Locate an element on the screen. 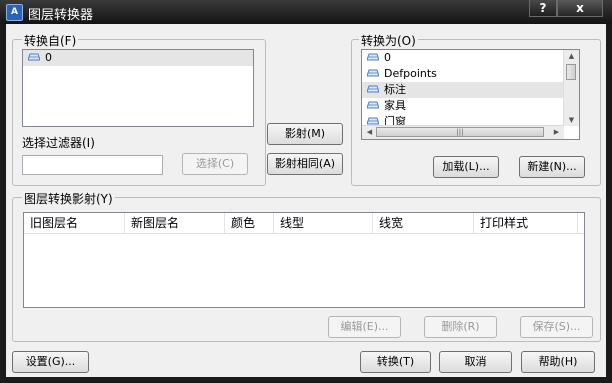 This screenshot has height=383, width=612. filter-label: 选择过滤器(I) is located at coordinates (58, 143).